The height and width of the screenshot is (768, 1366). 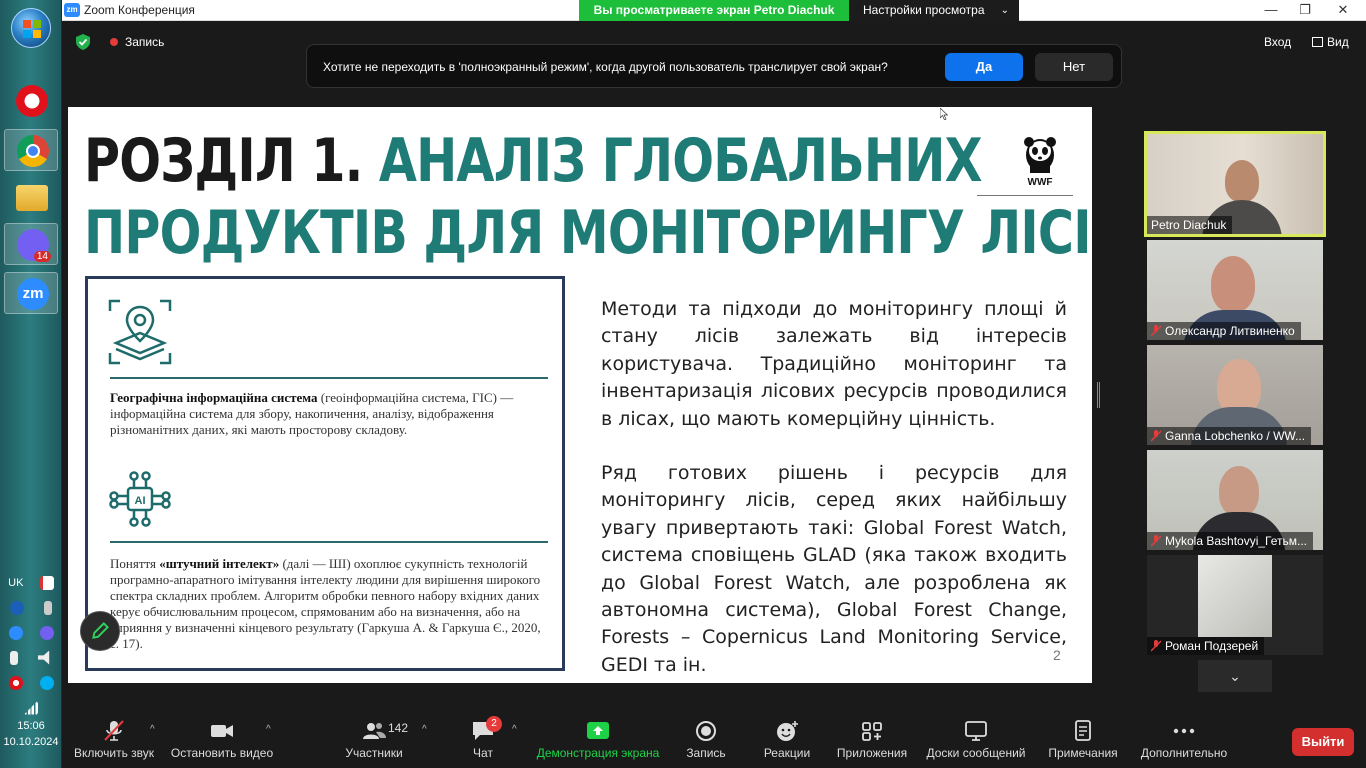 I want to click on chevron-down-icon: ⌄, so click(x=1235, y=676).